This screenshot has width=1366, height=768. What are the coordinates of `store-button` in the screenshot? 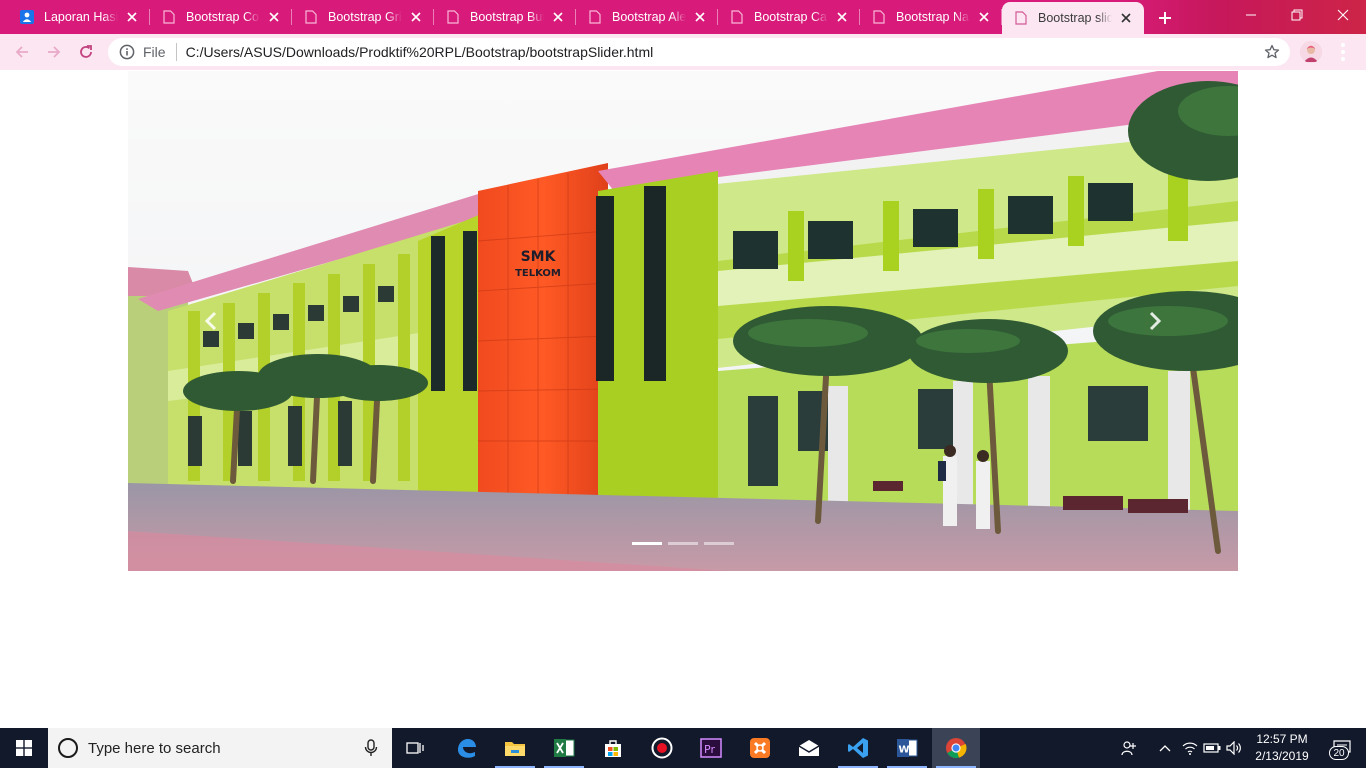 It's located at (613, 748).